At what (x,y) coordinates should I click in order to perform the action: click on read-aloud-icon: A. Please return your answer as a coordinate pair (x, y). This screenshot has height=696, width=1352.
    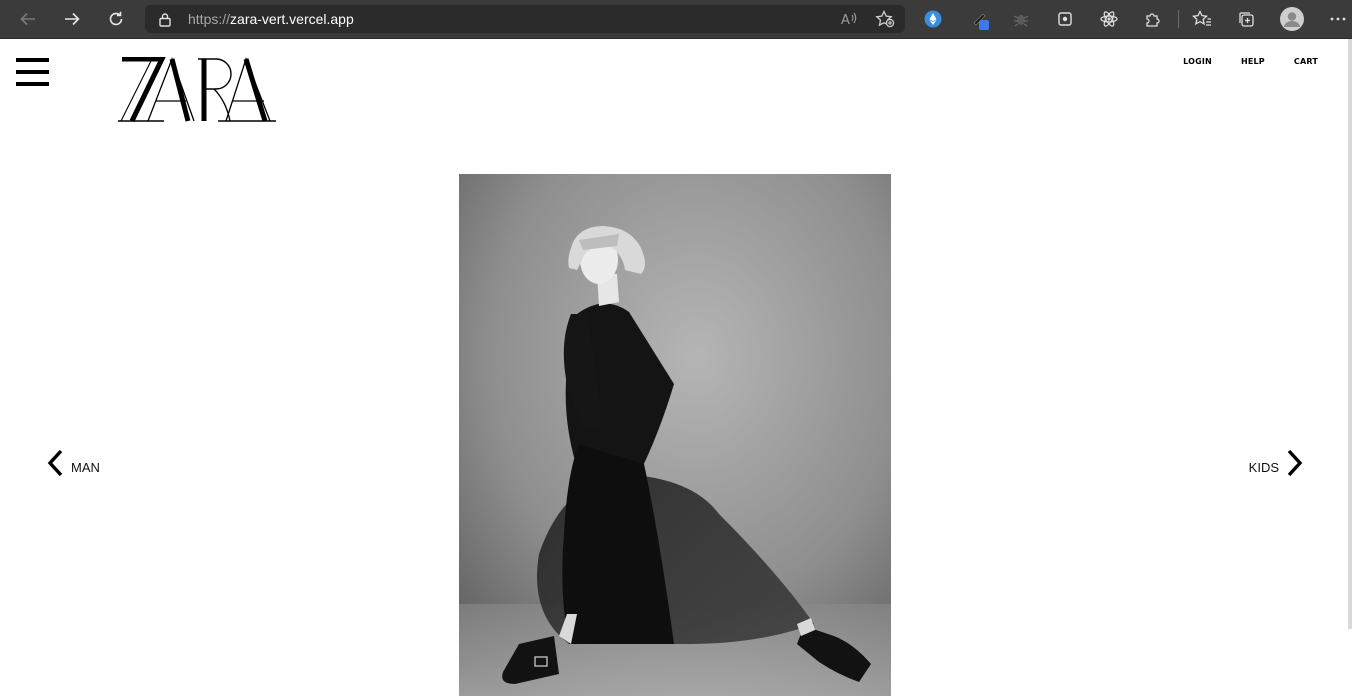
    Looking at the image, I should click on (849, 19).